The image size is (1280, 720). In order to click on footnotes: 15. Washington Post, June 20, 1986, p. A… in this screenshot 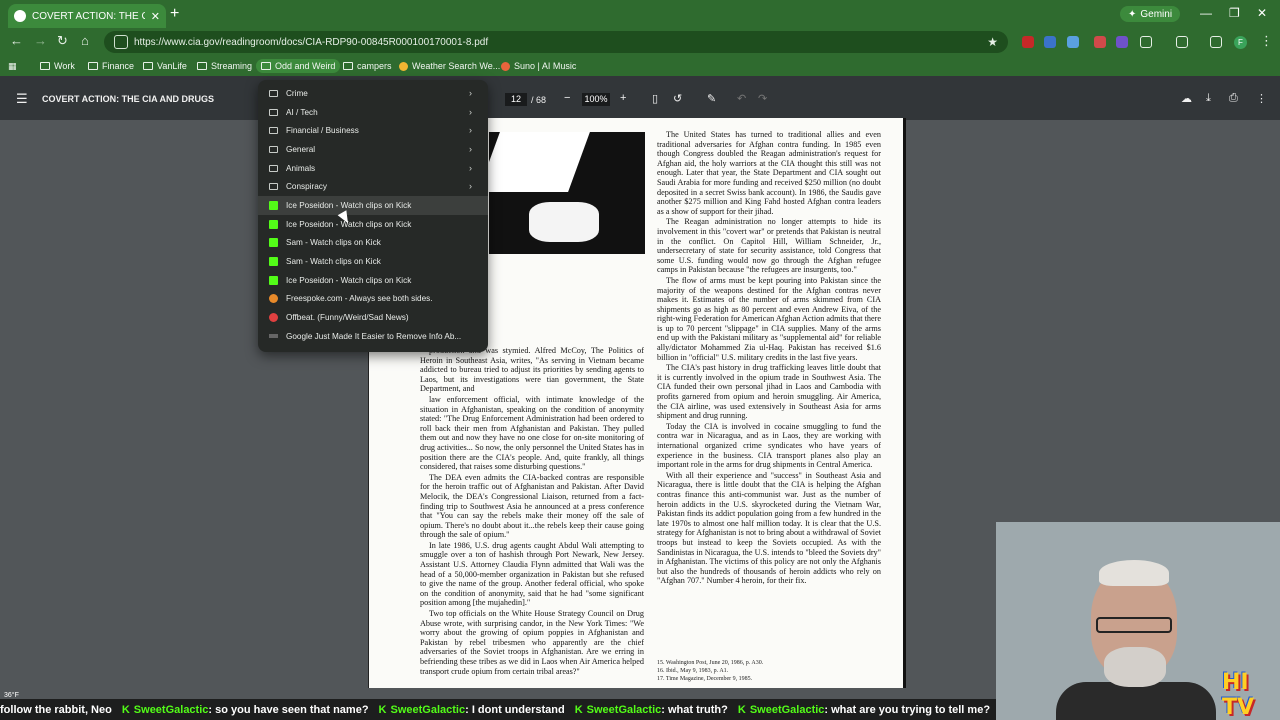, I will do `click(769, 671)`.